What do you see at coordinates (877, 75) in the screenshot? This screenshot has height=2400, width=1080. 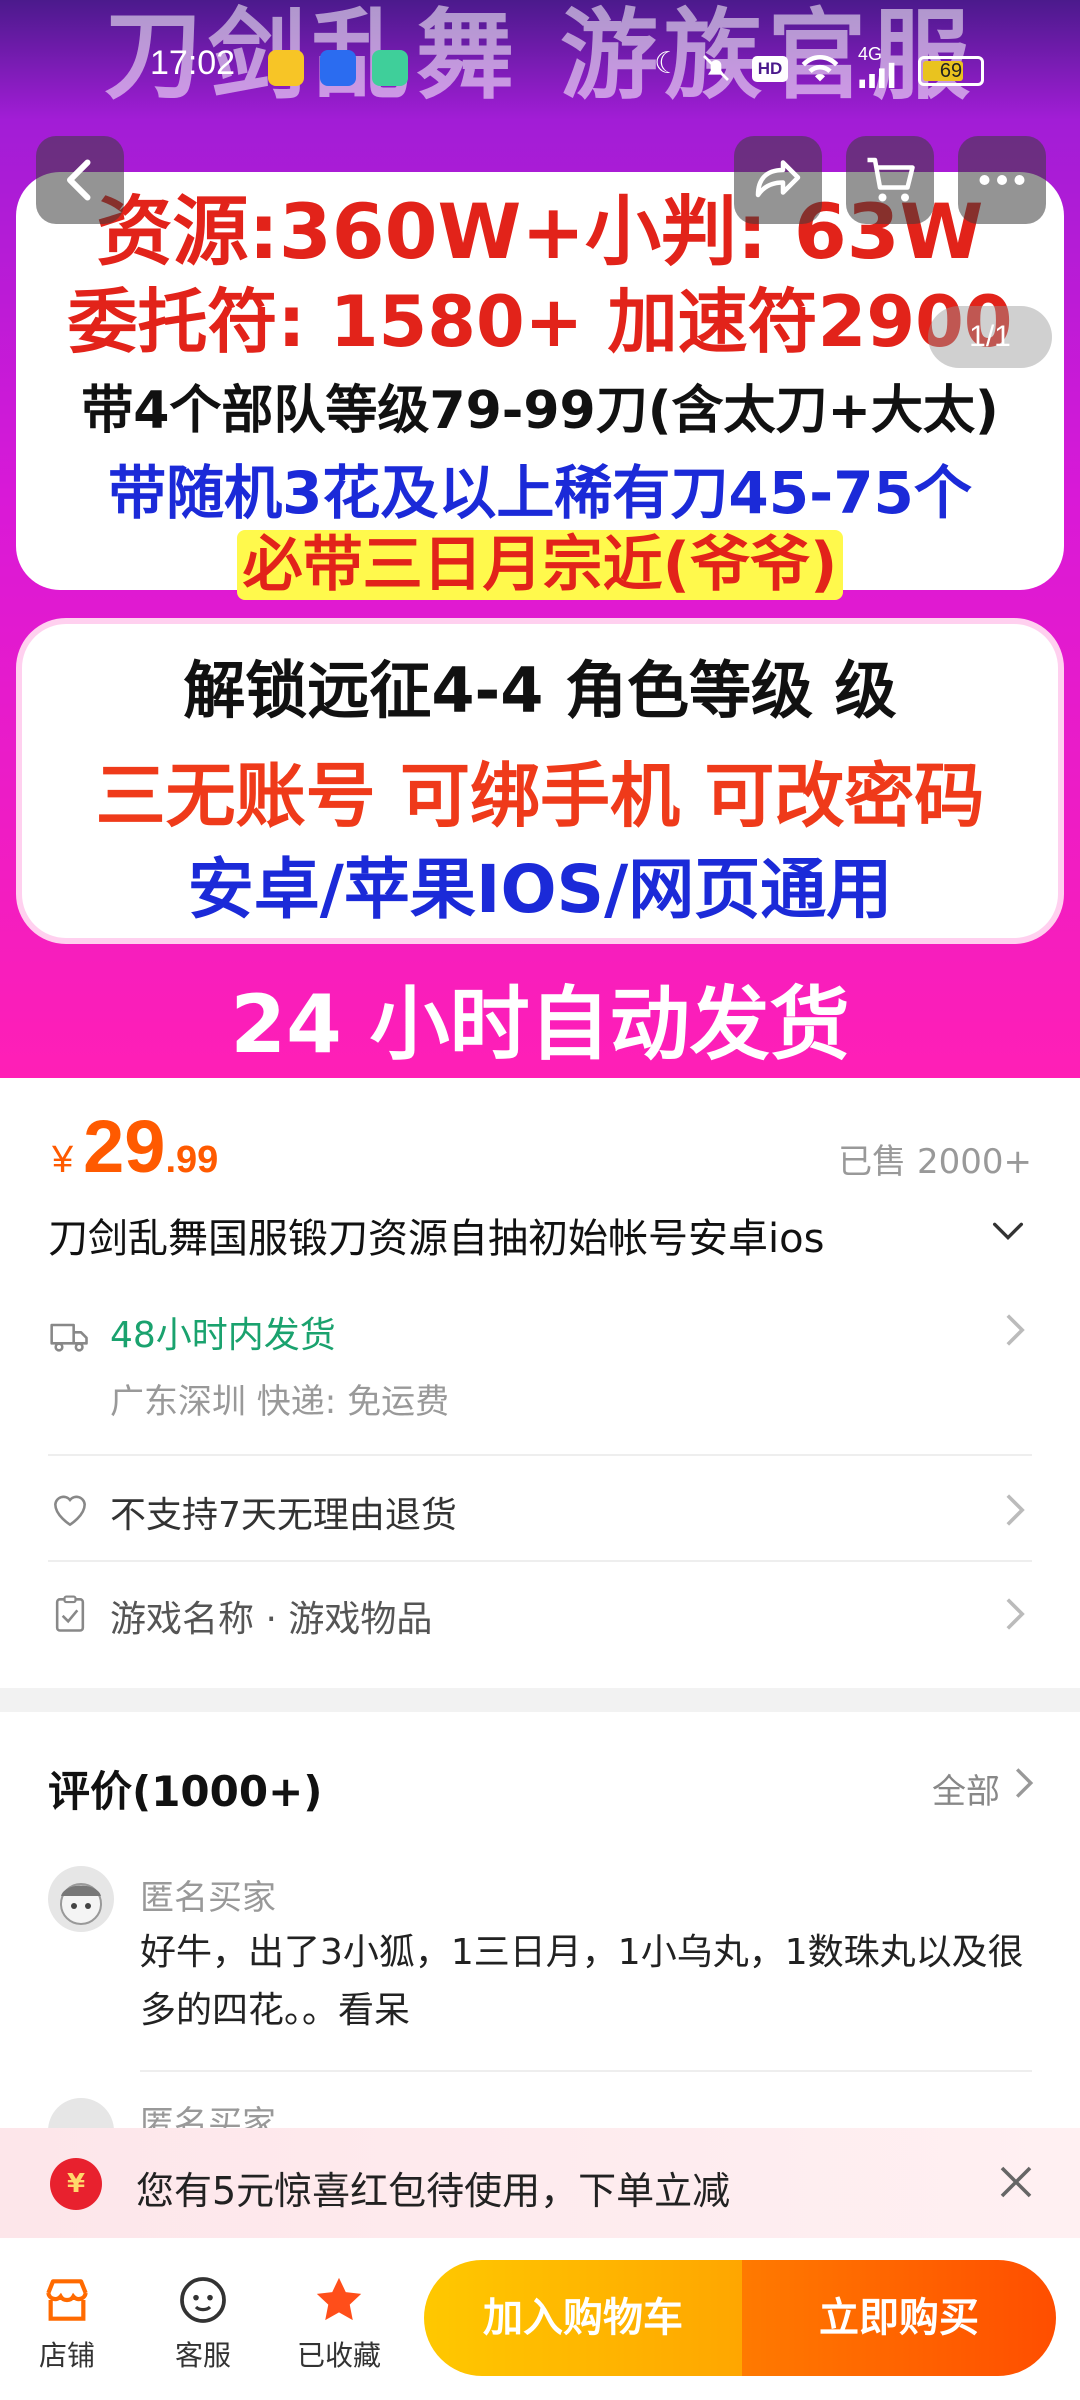 I see `signal-icon` at bounding box center [877, 75].